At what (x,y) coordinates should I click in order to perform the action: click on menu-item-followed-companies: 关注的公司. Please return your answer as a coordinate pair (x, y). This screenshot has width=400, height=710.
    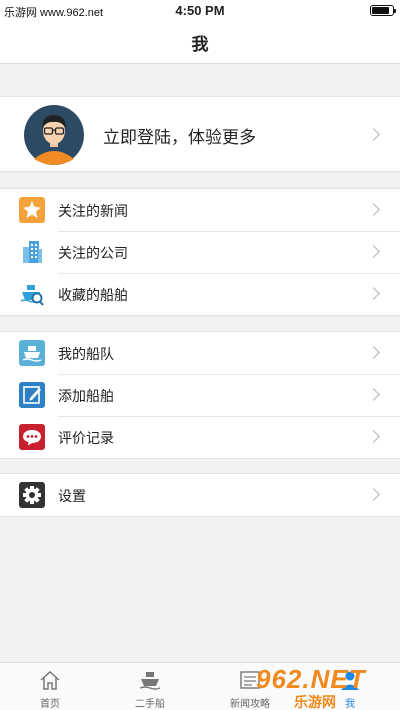
    Looking at the image, I should click on (200, 252).